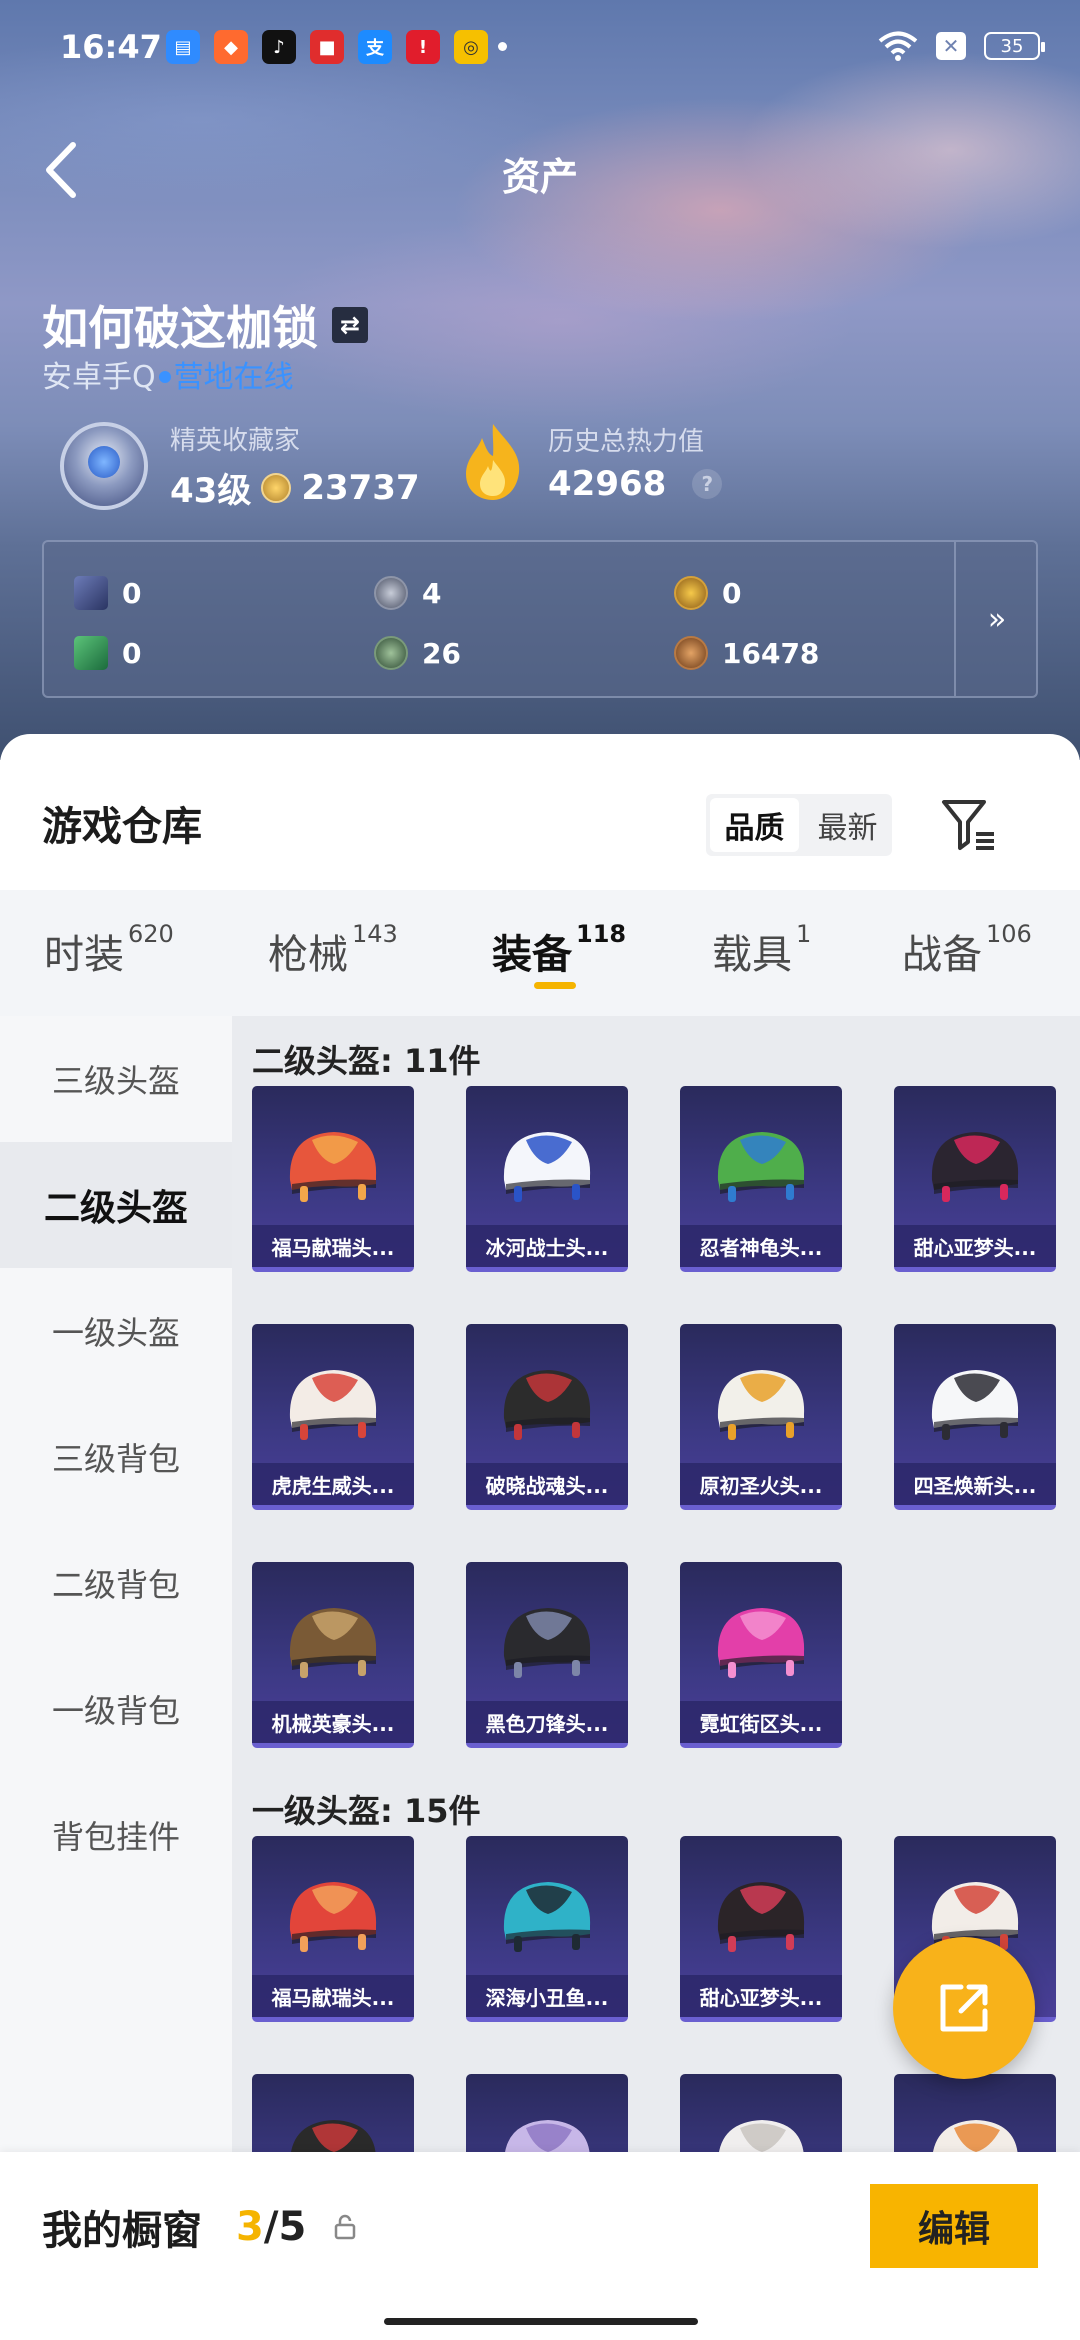  I want to click on online-status: 营地在线, so click(233, 377).